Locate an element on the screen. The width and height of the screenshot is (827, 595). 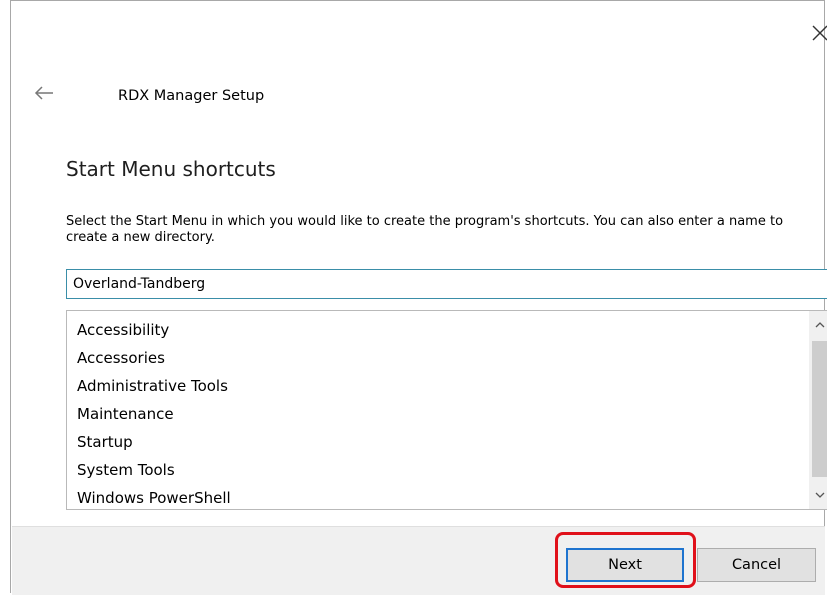
window-title: RDX Manager Setup is located at coordinates (191, 96).